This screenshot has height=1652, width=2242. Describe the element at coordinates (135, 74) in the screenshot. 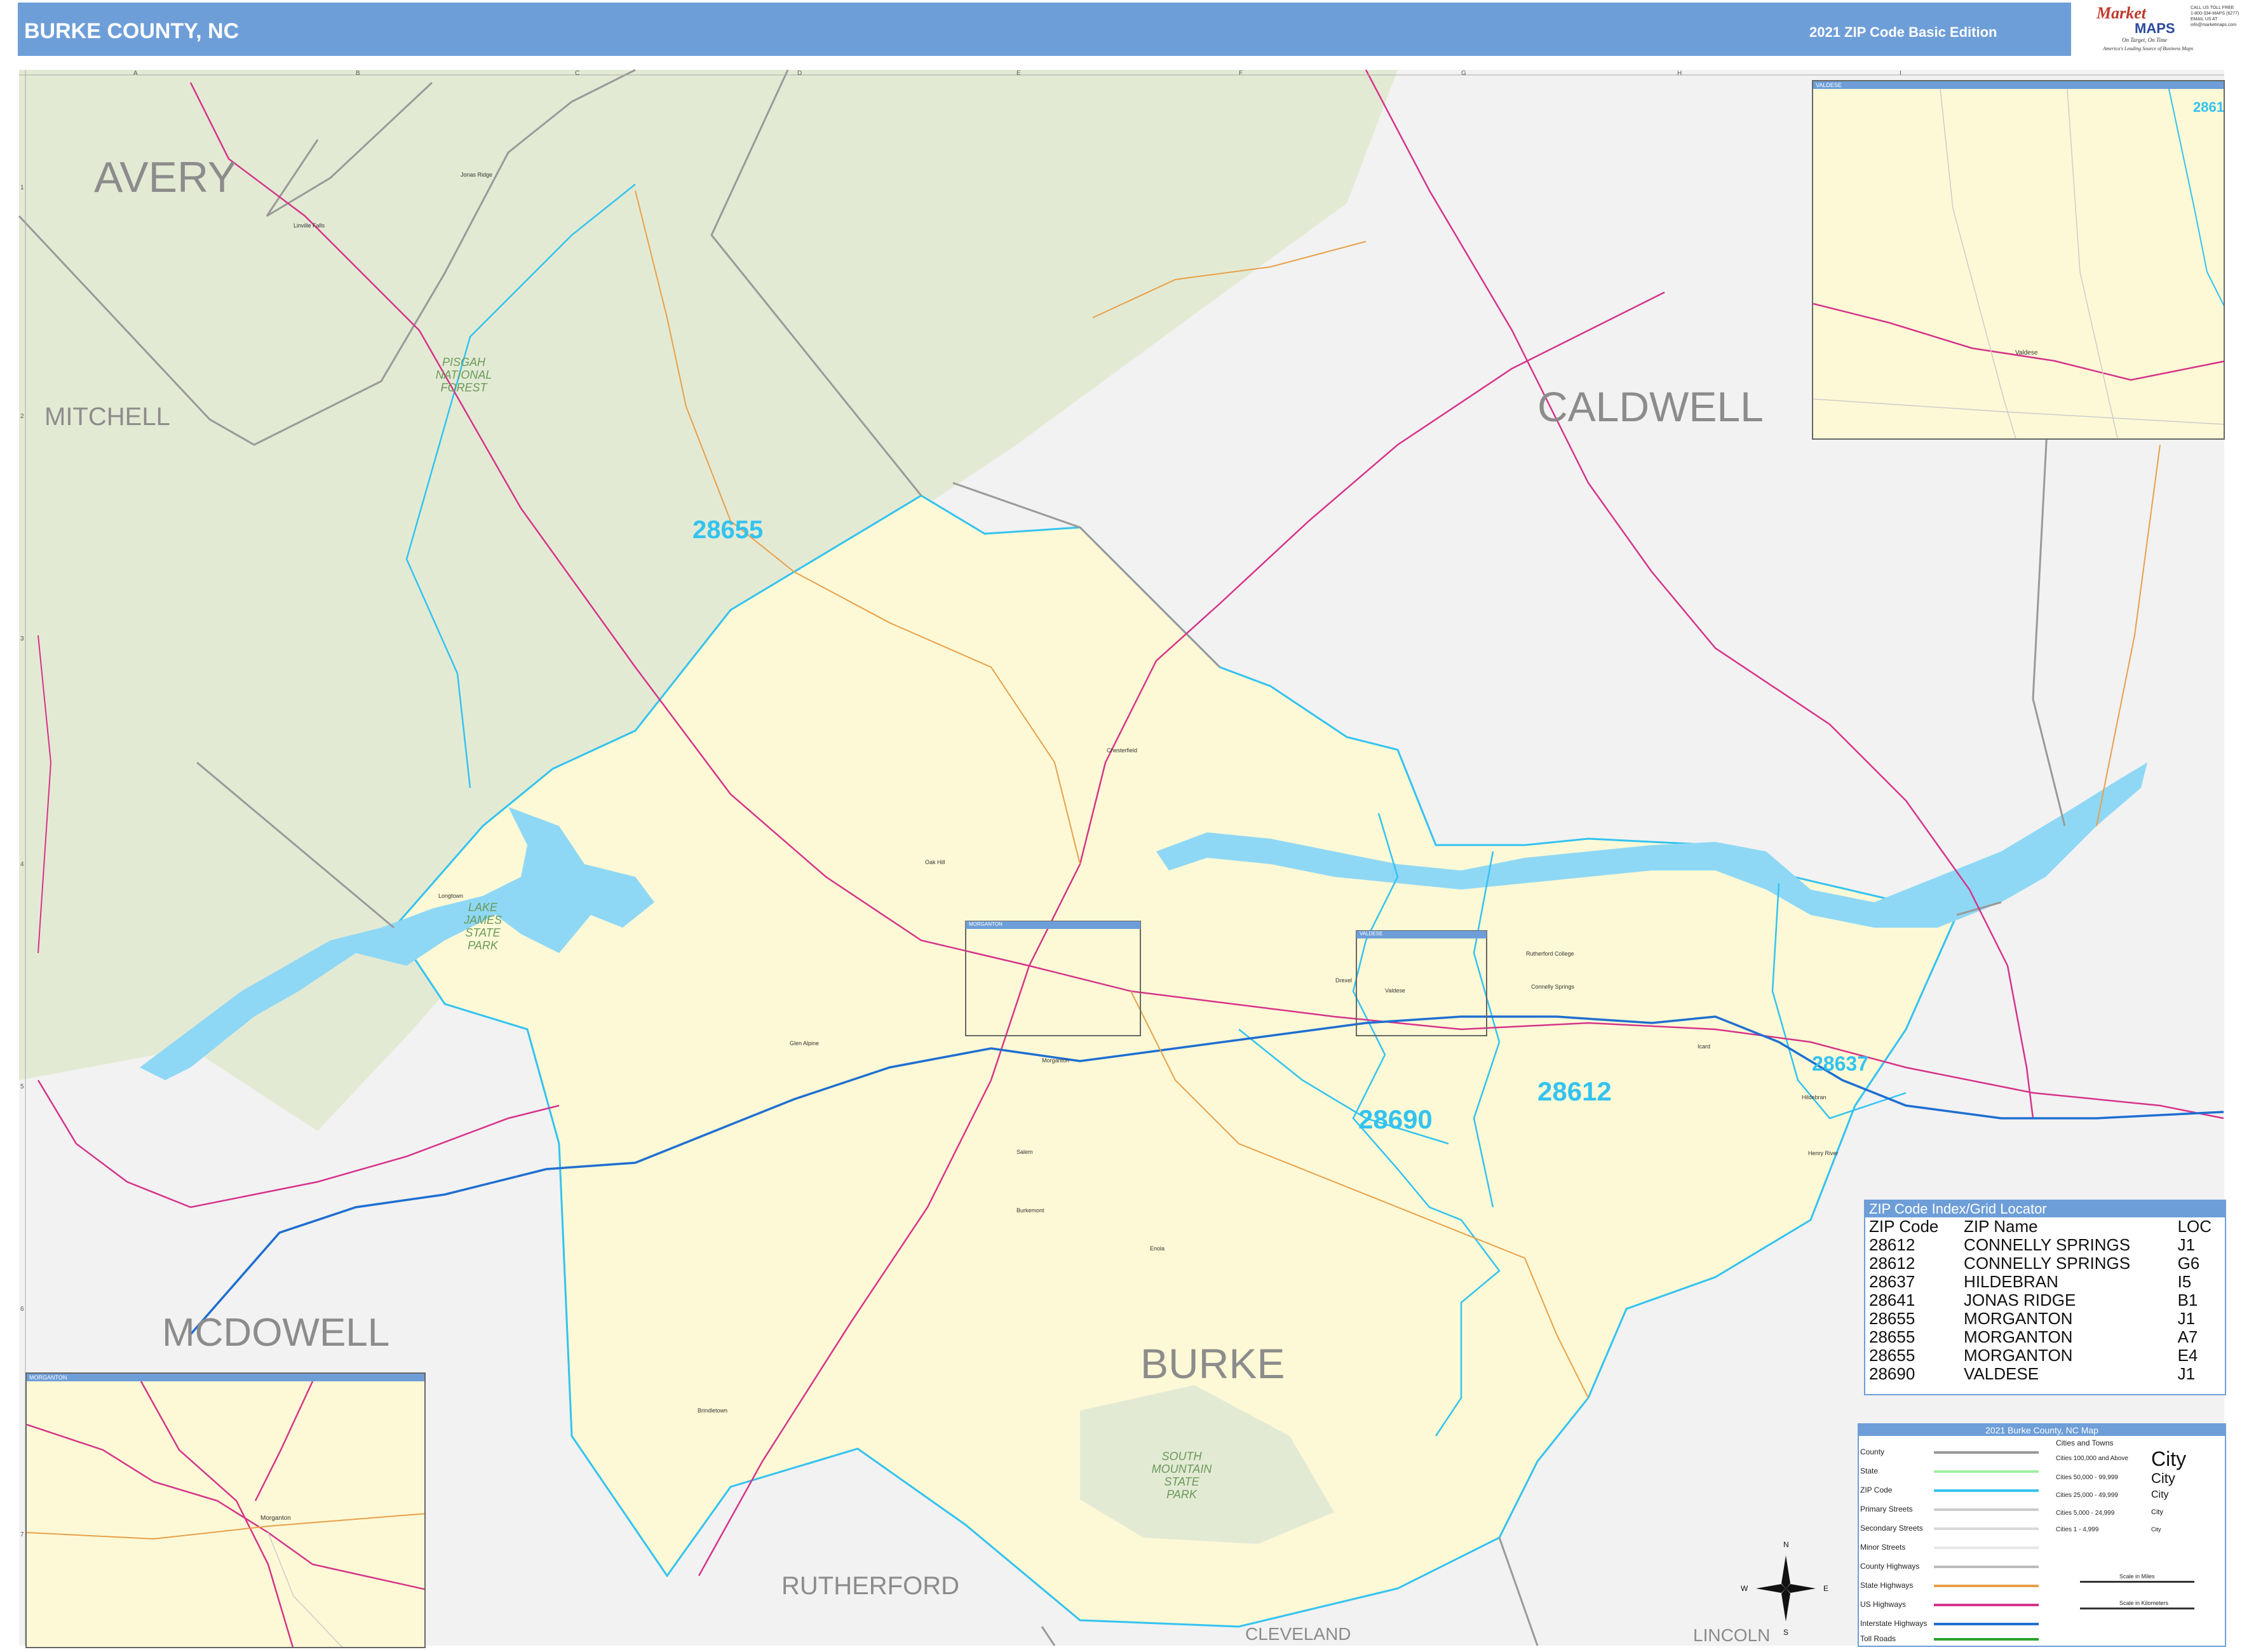

I see `grid-col-label: A` at that location.